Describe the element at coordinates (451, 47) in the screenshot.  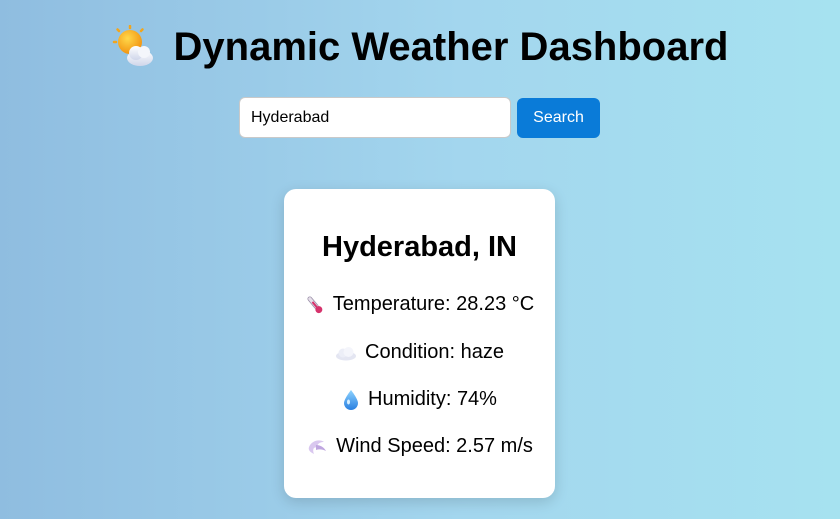
I see `page-title: Dynamic Weather Dashboard` at that location.